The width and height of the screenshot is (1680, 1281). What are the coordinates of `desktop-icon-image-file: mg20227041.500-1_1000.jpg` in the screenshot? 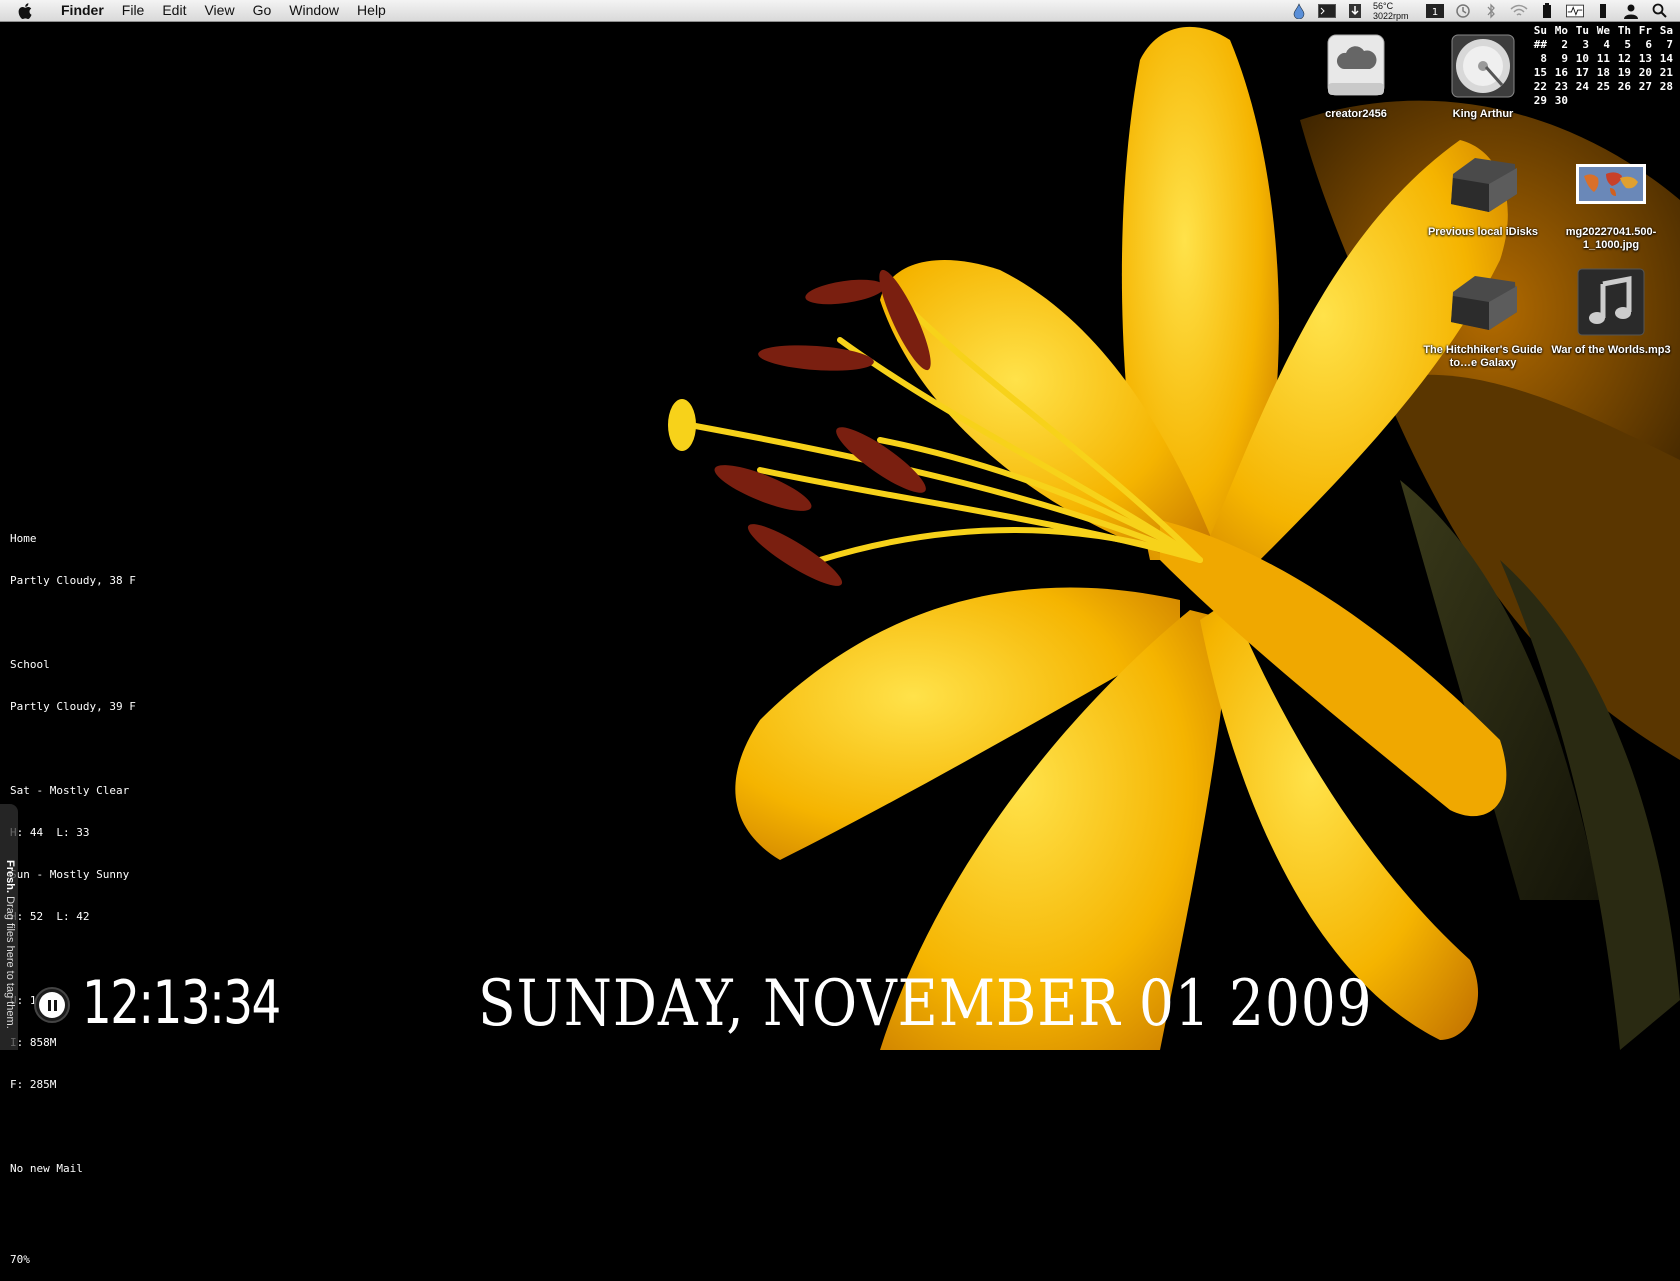 It's located at (1611, 200).